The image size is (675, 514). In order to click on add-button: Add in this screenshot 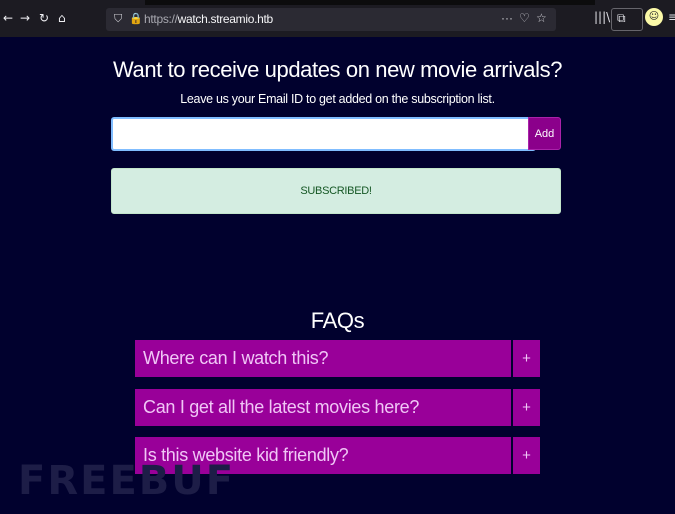, I will do `click(544, 133)`.